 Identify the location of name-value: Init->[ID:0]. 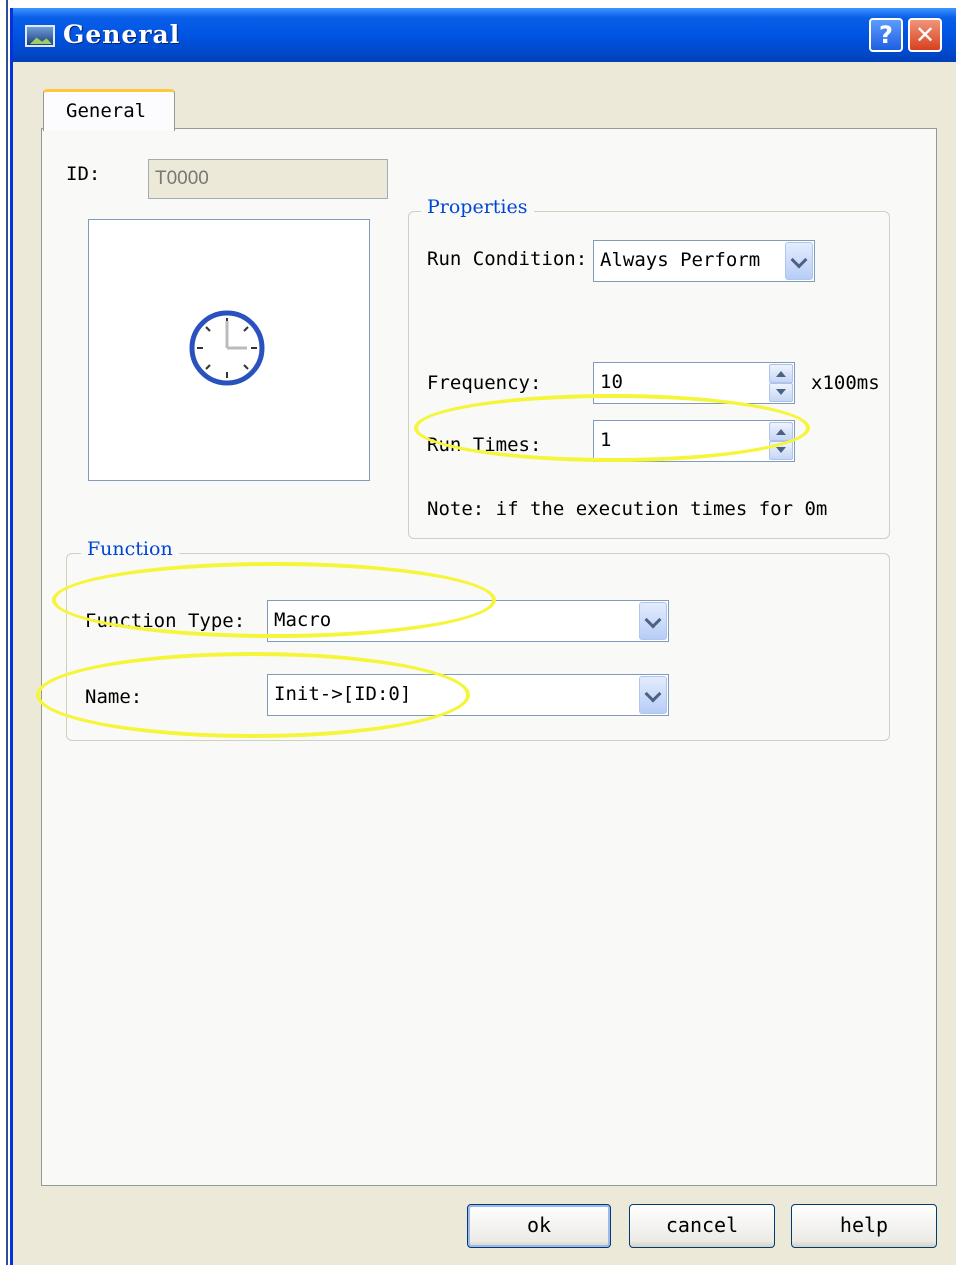
(343, 694).